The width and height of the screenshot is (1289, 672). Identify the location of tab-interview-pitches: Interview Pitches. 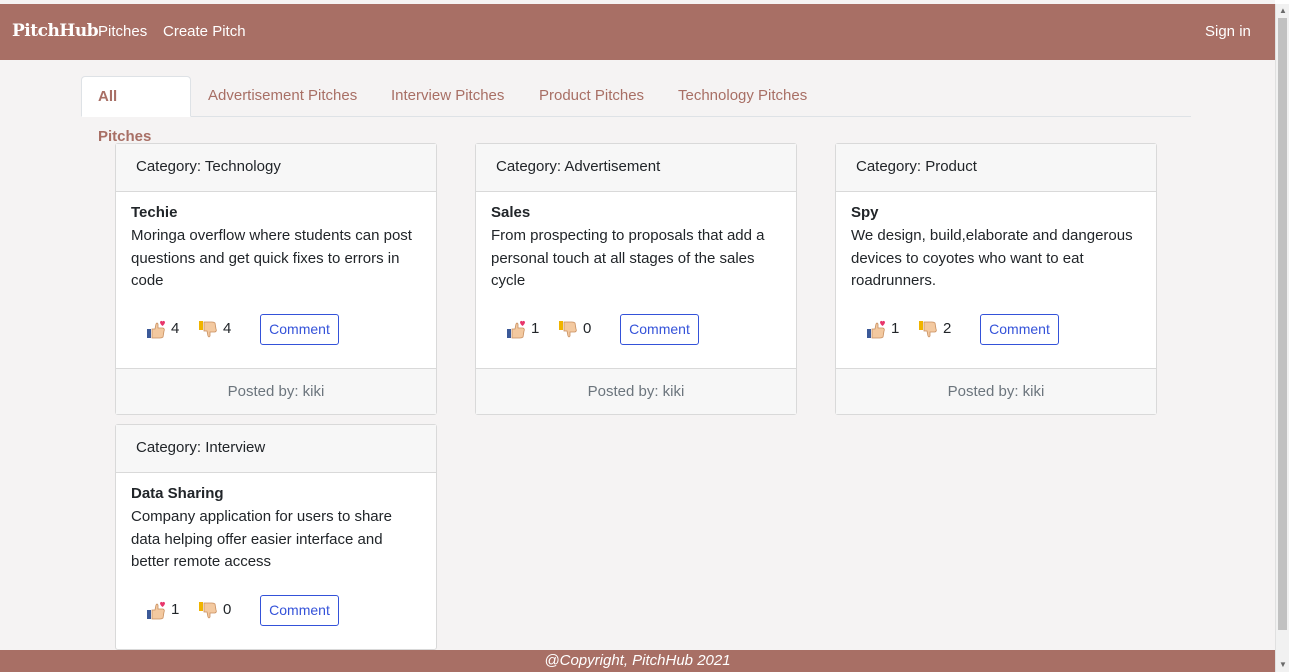
(447, 96).